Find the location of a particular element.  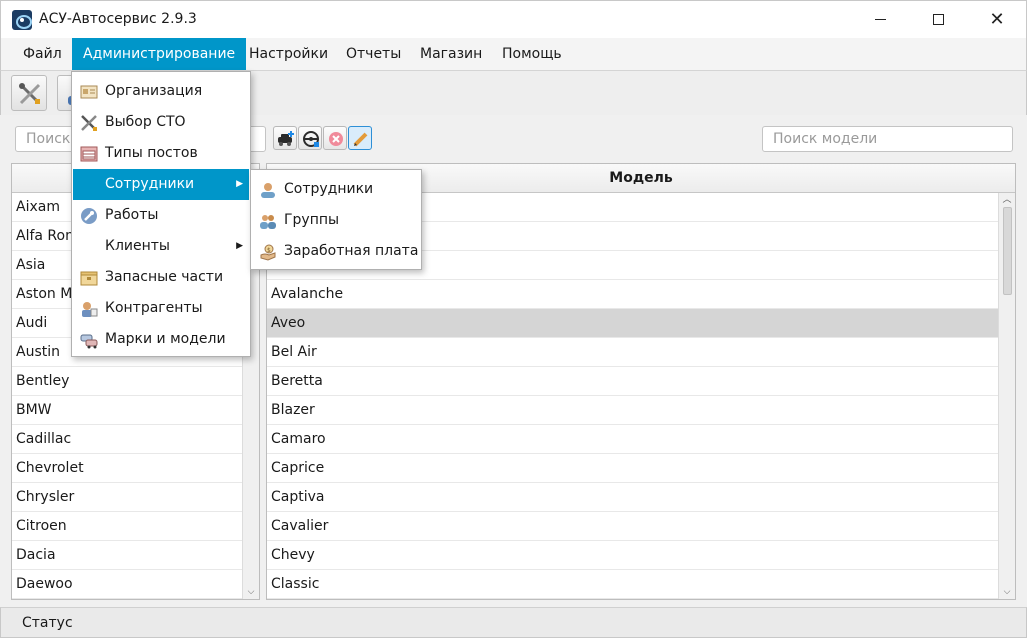

model-column-header: Модель is located at coordinates (640, 178).